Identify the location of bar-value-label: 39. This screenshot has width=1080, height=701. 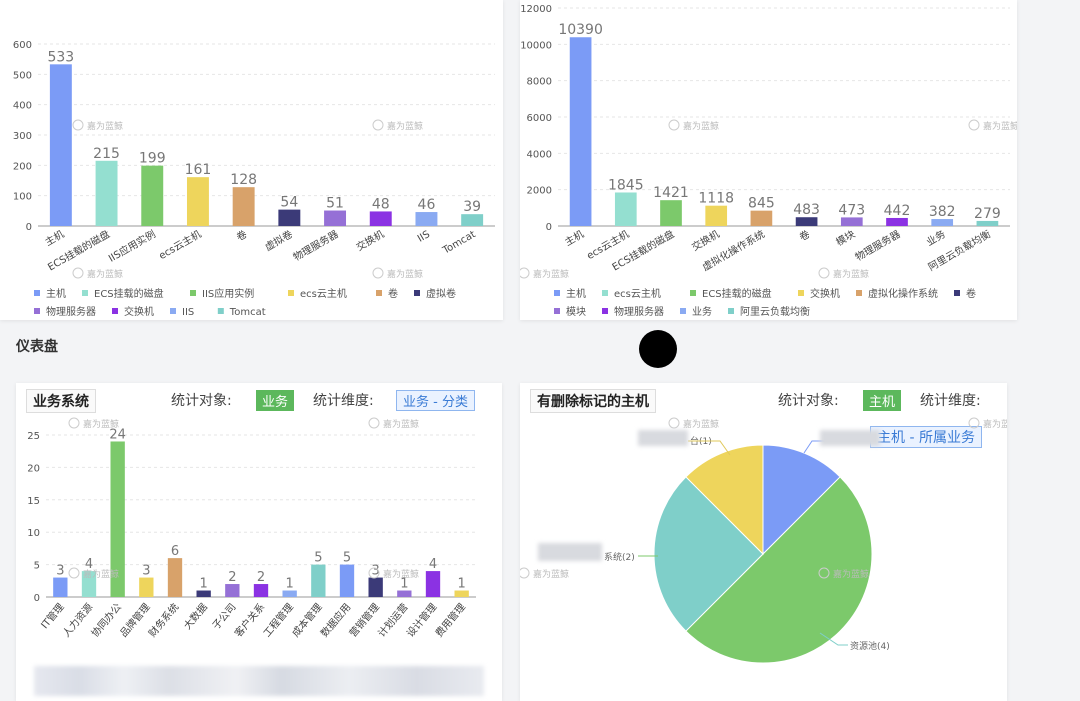
(472, 207).